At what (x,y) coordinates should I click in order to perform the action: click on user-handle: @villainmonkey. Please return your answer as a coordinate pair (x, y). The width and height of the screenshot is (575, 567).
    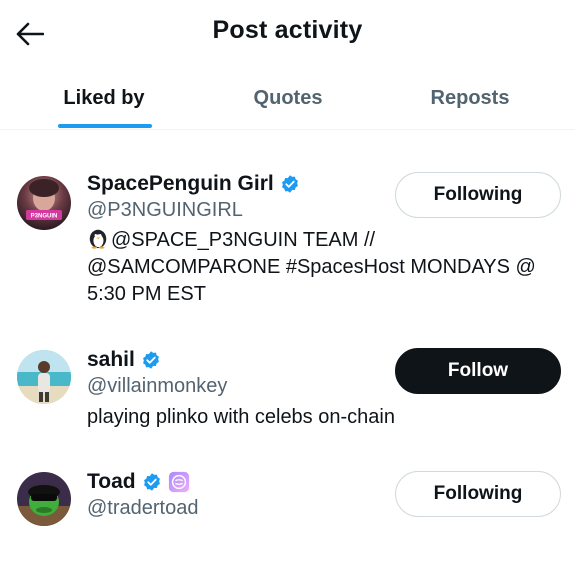
    Looking at the image, I should click on (157, 386).